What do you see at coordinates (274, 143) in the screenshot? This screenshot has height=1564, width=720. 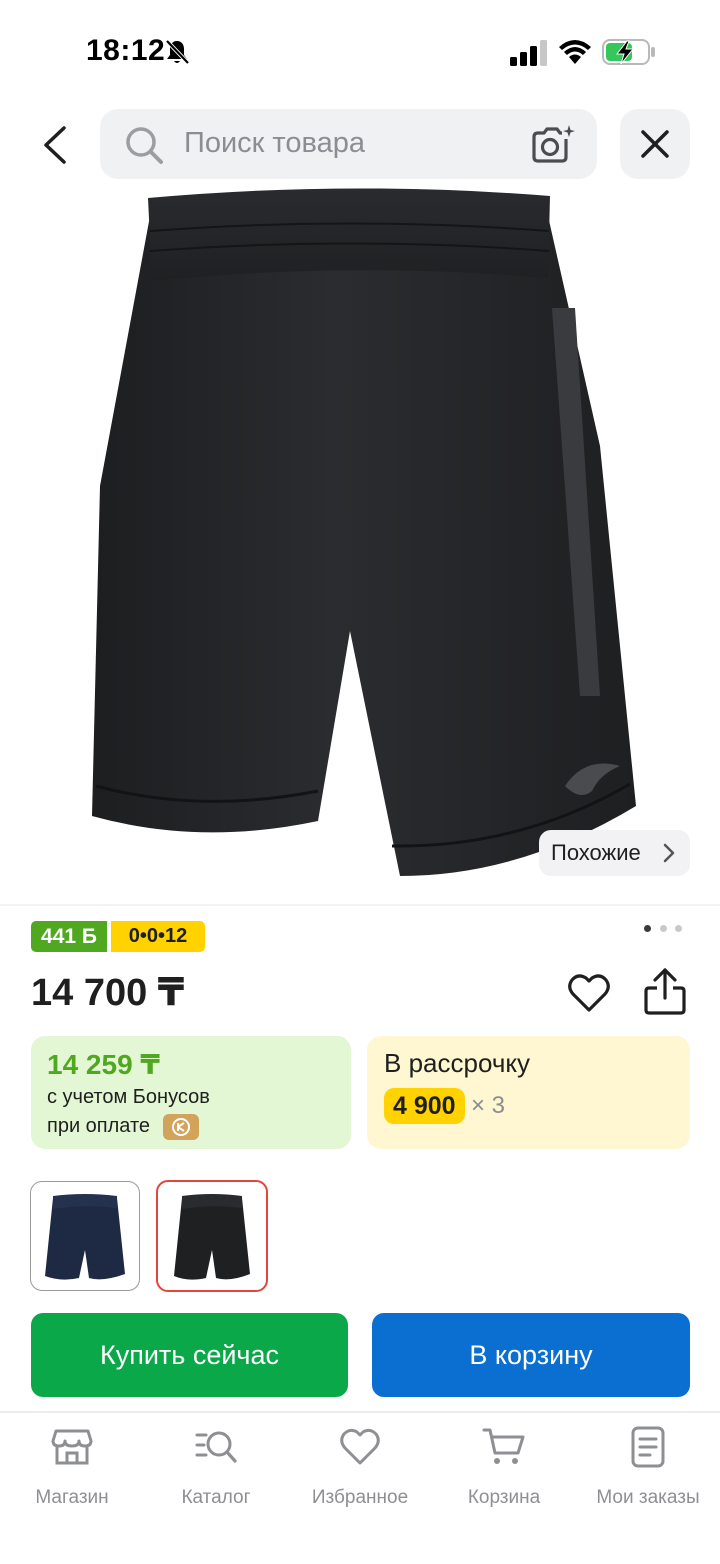 I see `search-input: Поиск товара` at bounding box center [274, 143].